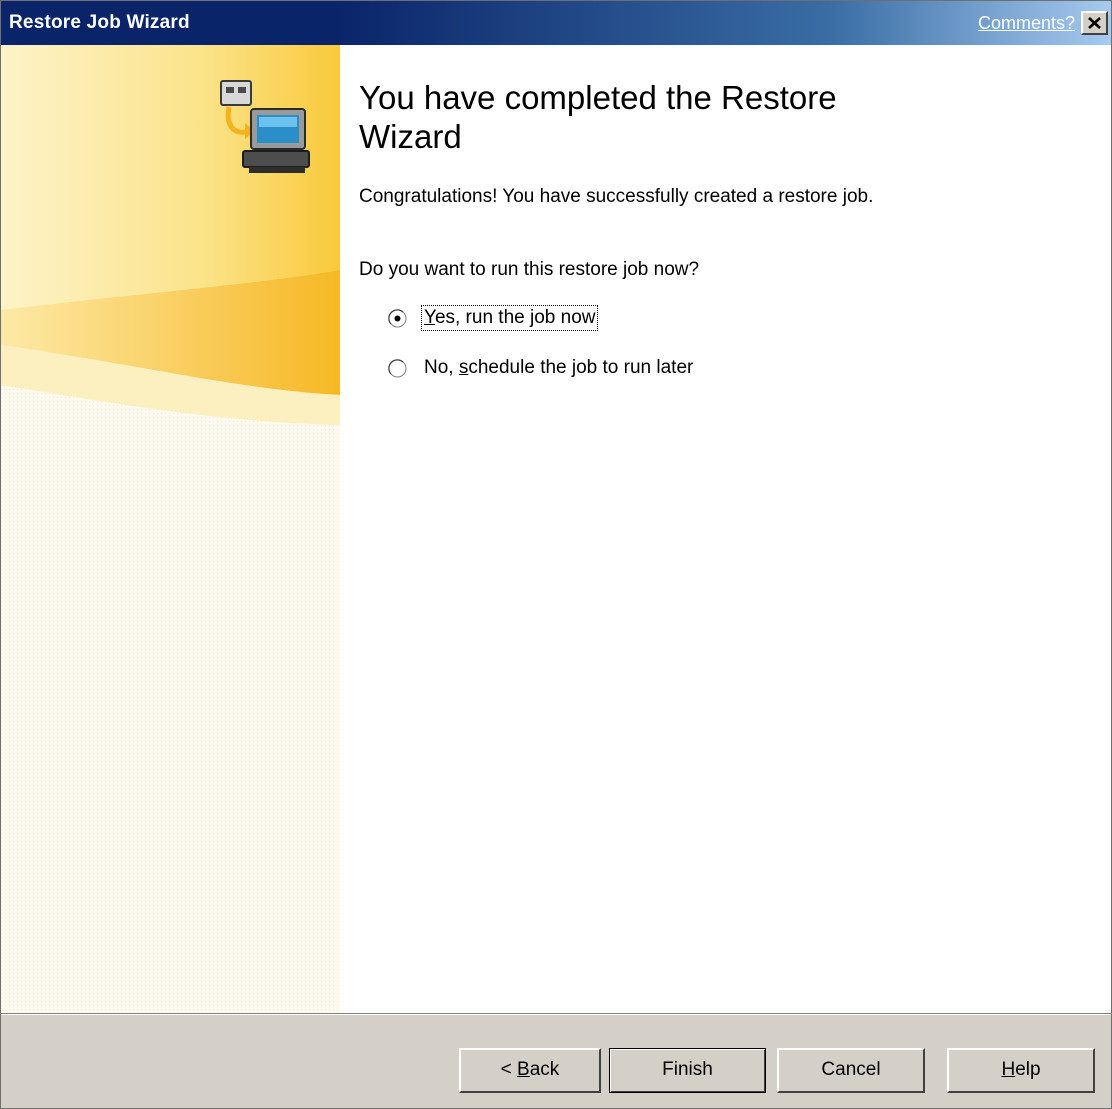 Image resolution: width=1112 pixels, height=1109 pixels. I want to click on back-button: < Back, so click(530, 1070).